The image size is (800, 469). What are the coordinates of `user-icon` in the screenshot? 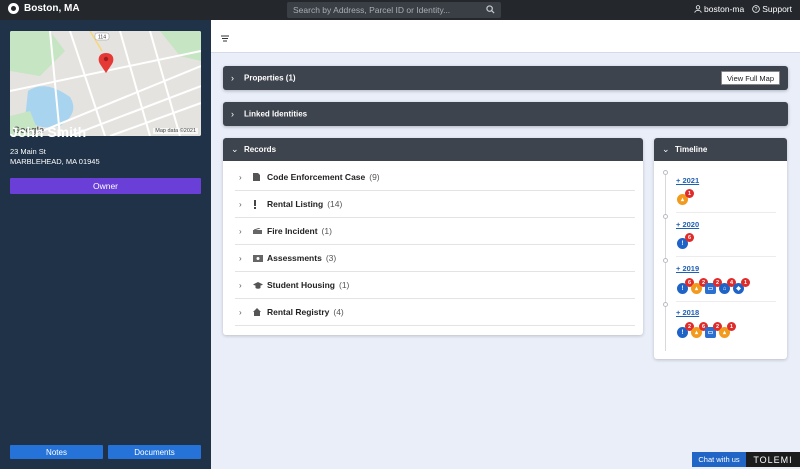 It's located at (698, 9).